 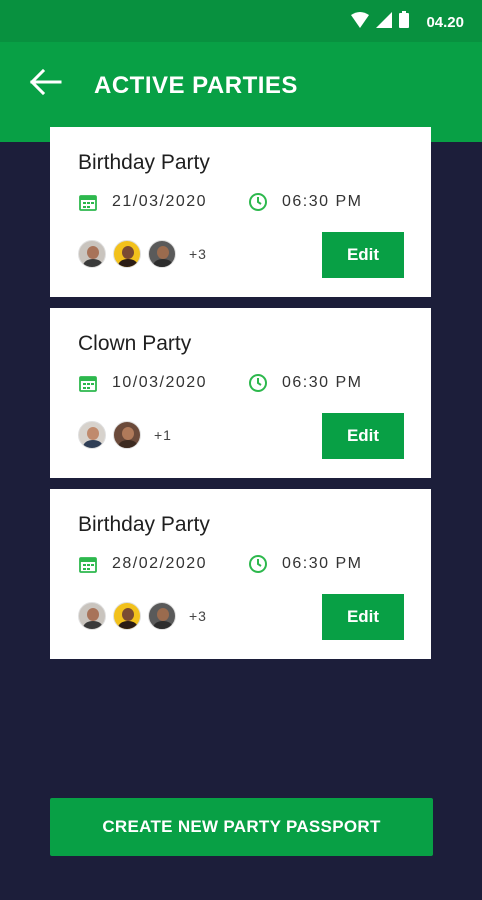 I want to click on date-row: 28/02/2020, so click(x=142, y=564).